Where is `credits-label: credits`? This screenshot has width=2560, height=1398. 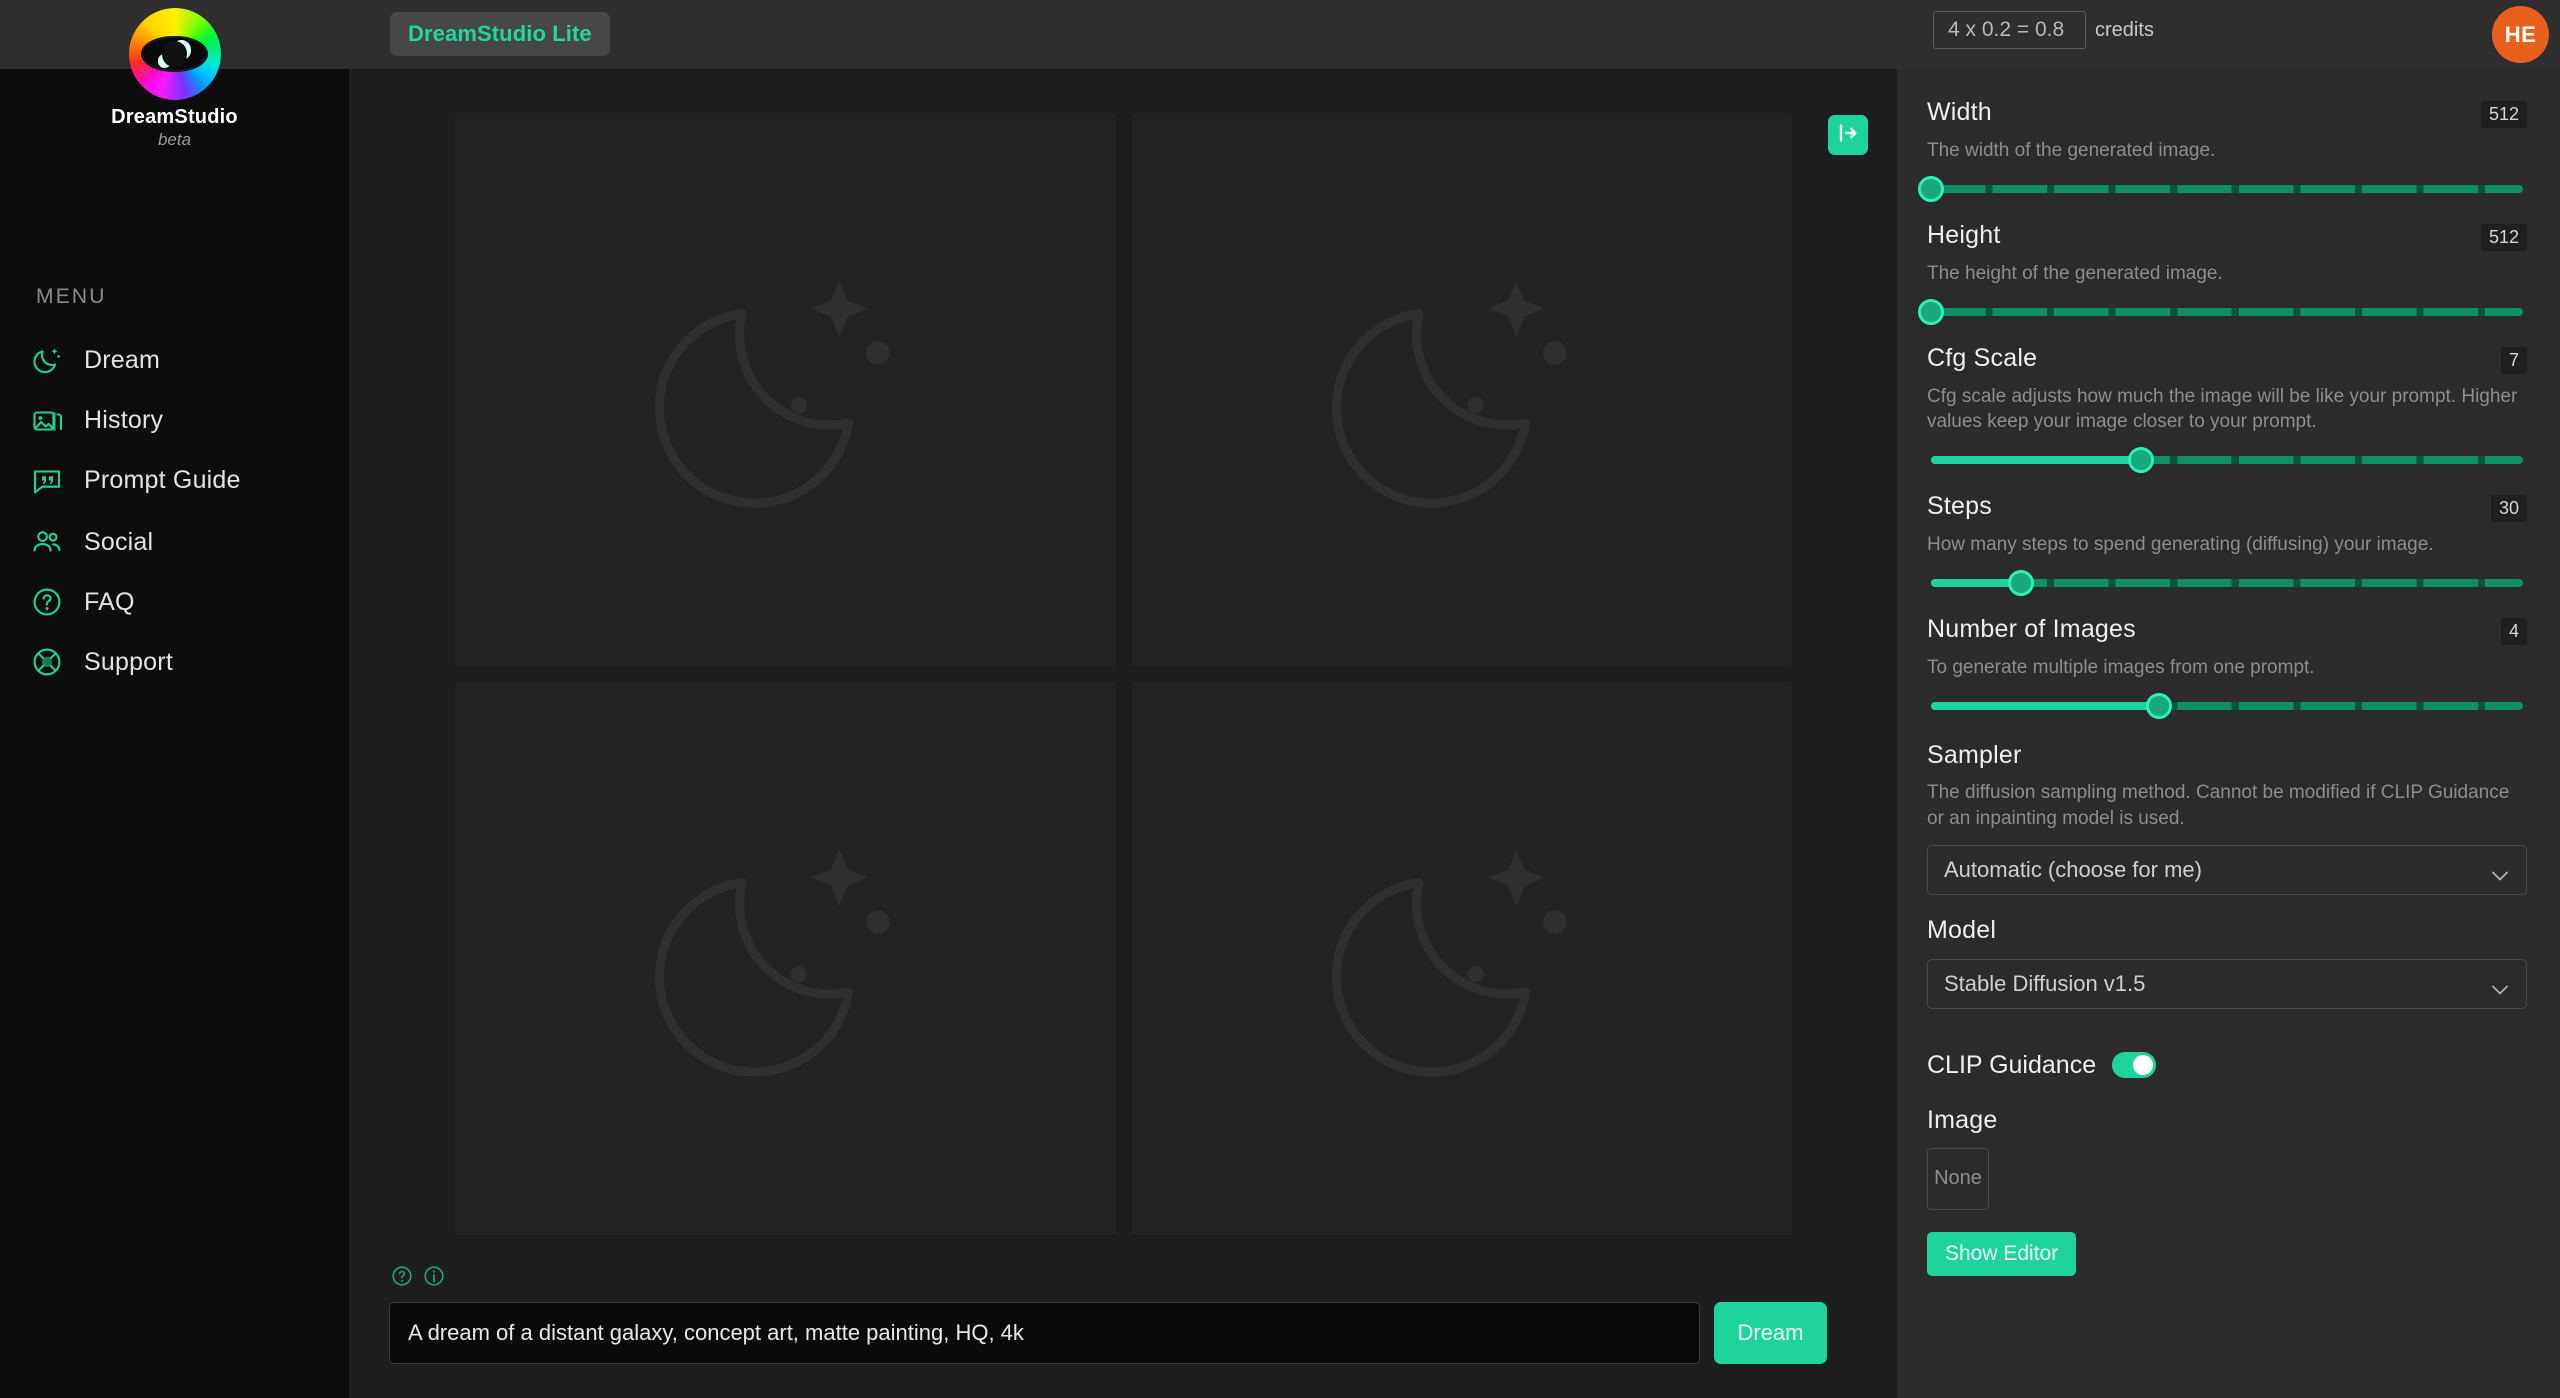
credits-label: credits is located at coordinates (2124, 29).